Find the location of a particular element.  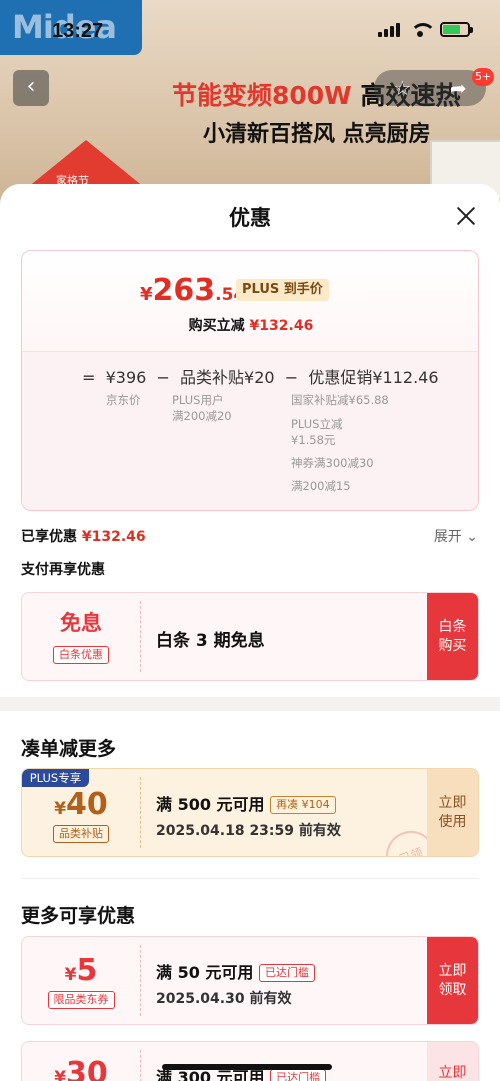

expand-toggle: 展开 ⌄ is located at coordinates (456, 536).